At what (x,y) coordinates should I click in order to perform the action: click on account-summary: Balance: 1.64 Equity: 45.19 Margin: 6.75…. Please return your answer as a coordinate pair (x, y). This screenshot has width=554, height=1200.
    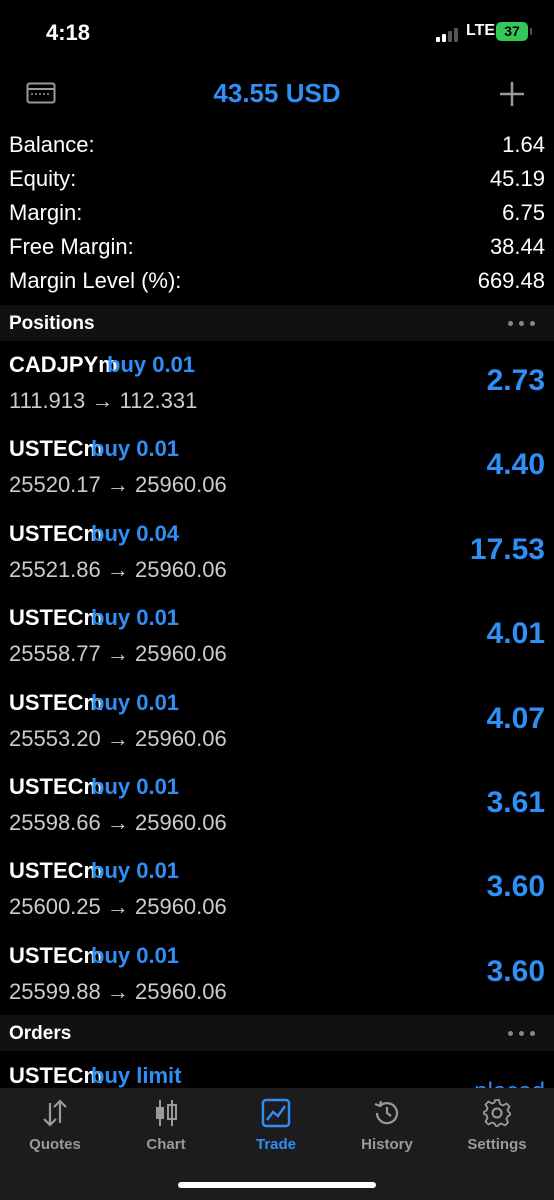
    Looking at the image, I should click on (277, 213).